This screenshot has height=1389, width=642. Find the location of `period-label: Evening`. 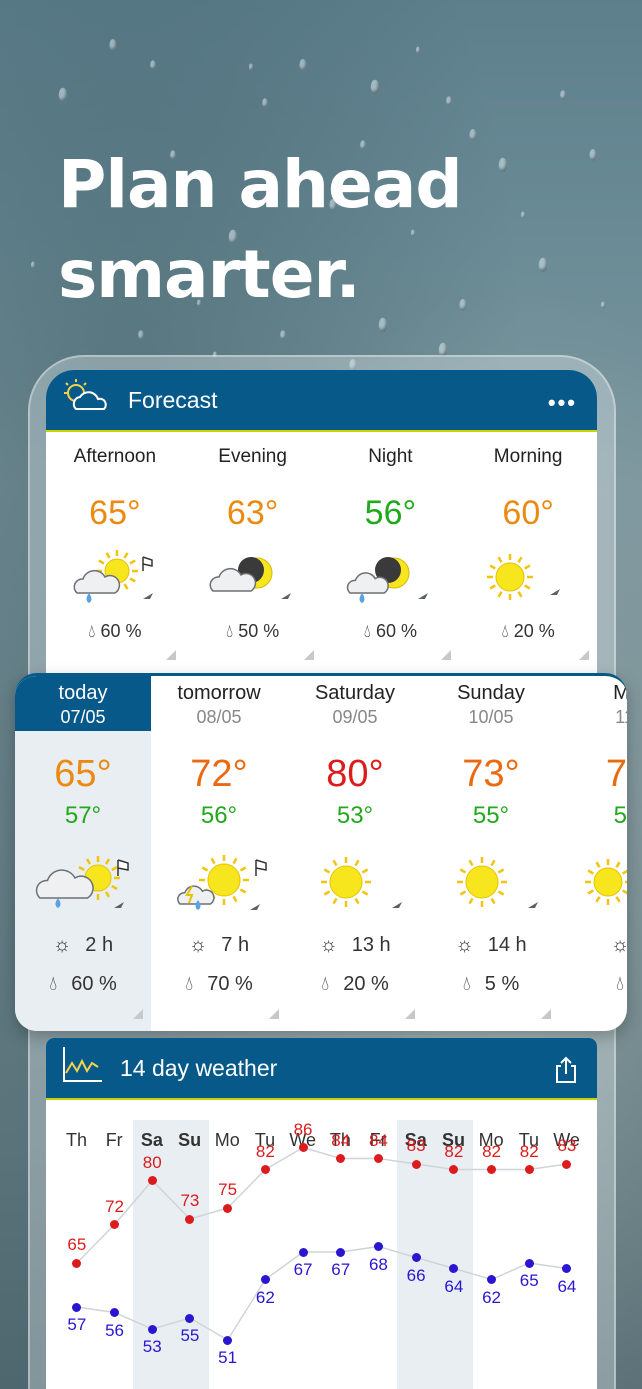

period-label: Evening is located at coordinates (252, 456).